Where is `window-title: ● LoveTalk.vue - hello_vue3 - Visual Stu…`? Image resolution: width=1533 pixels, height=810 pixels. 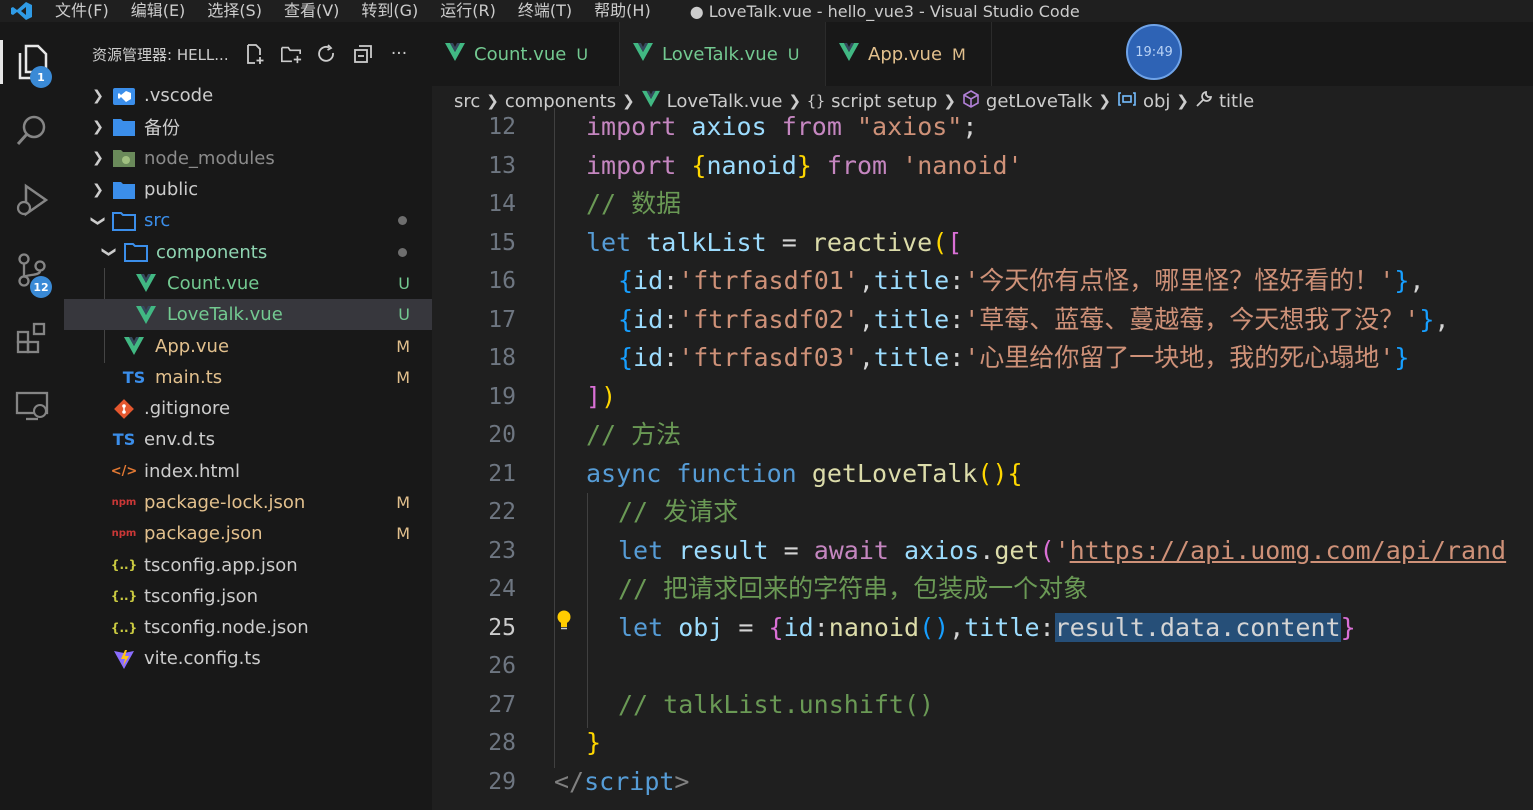
window-title: ● LoveTalk.vue - hello_vue3 - Visual Stu… is located at coordinates (884, 11).